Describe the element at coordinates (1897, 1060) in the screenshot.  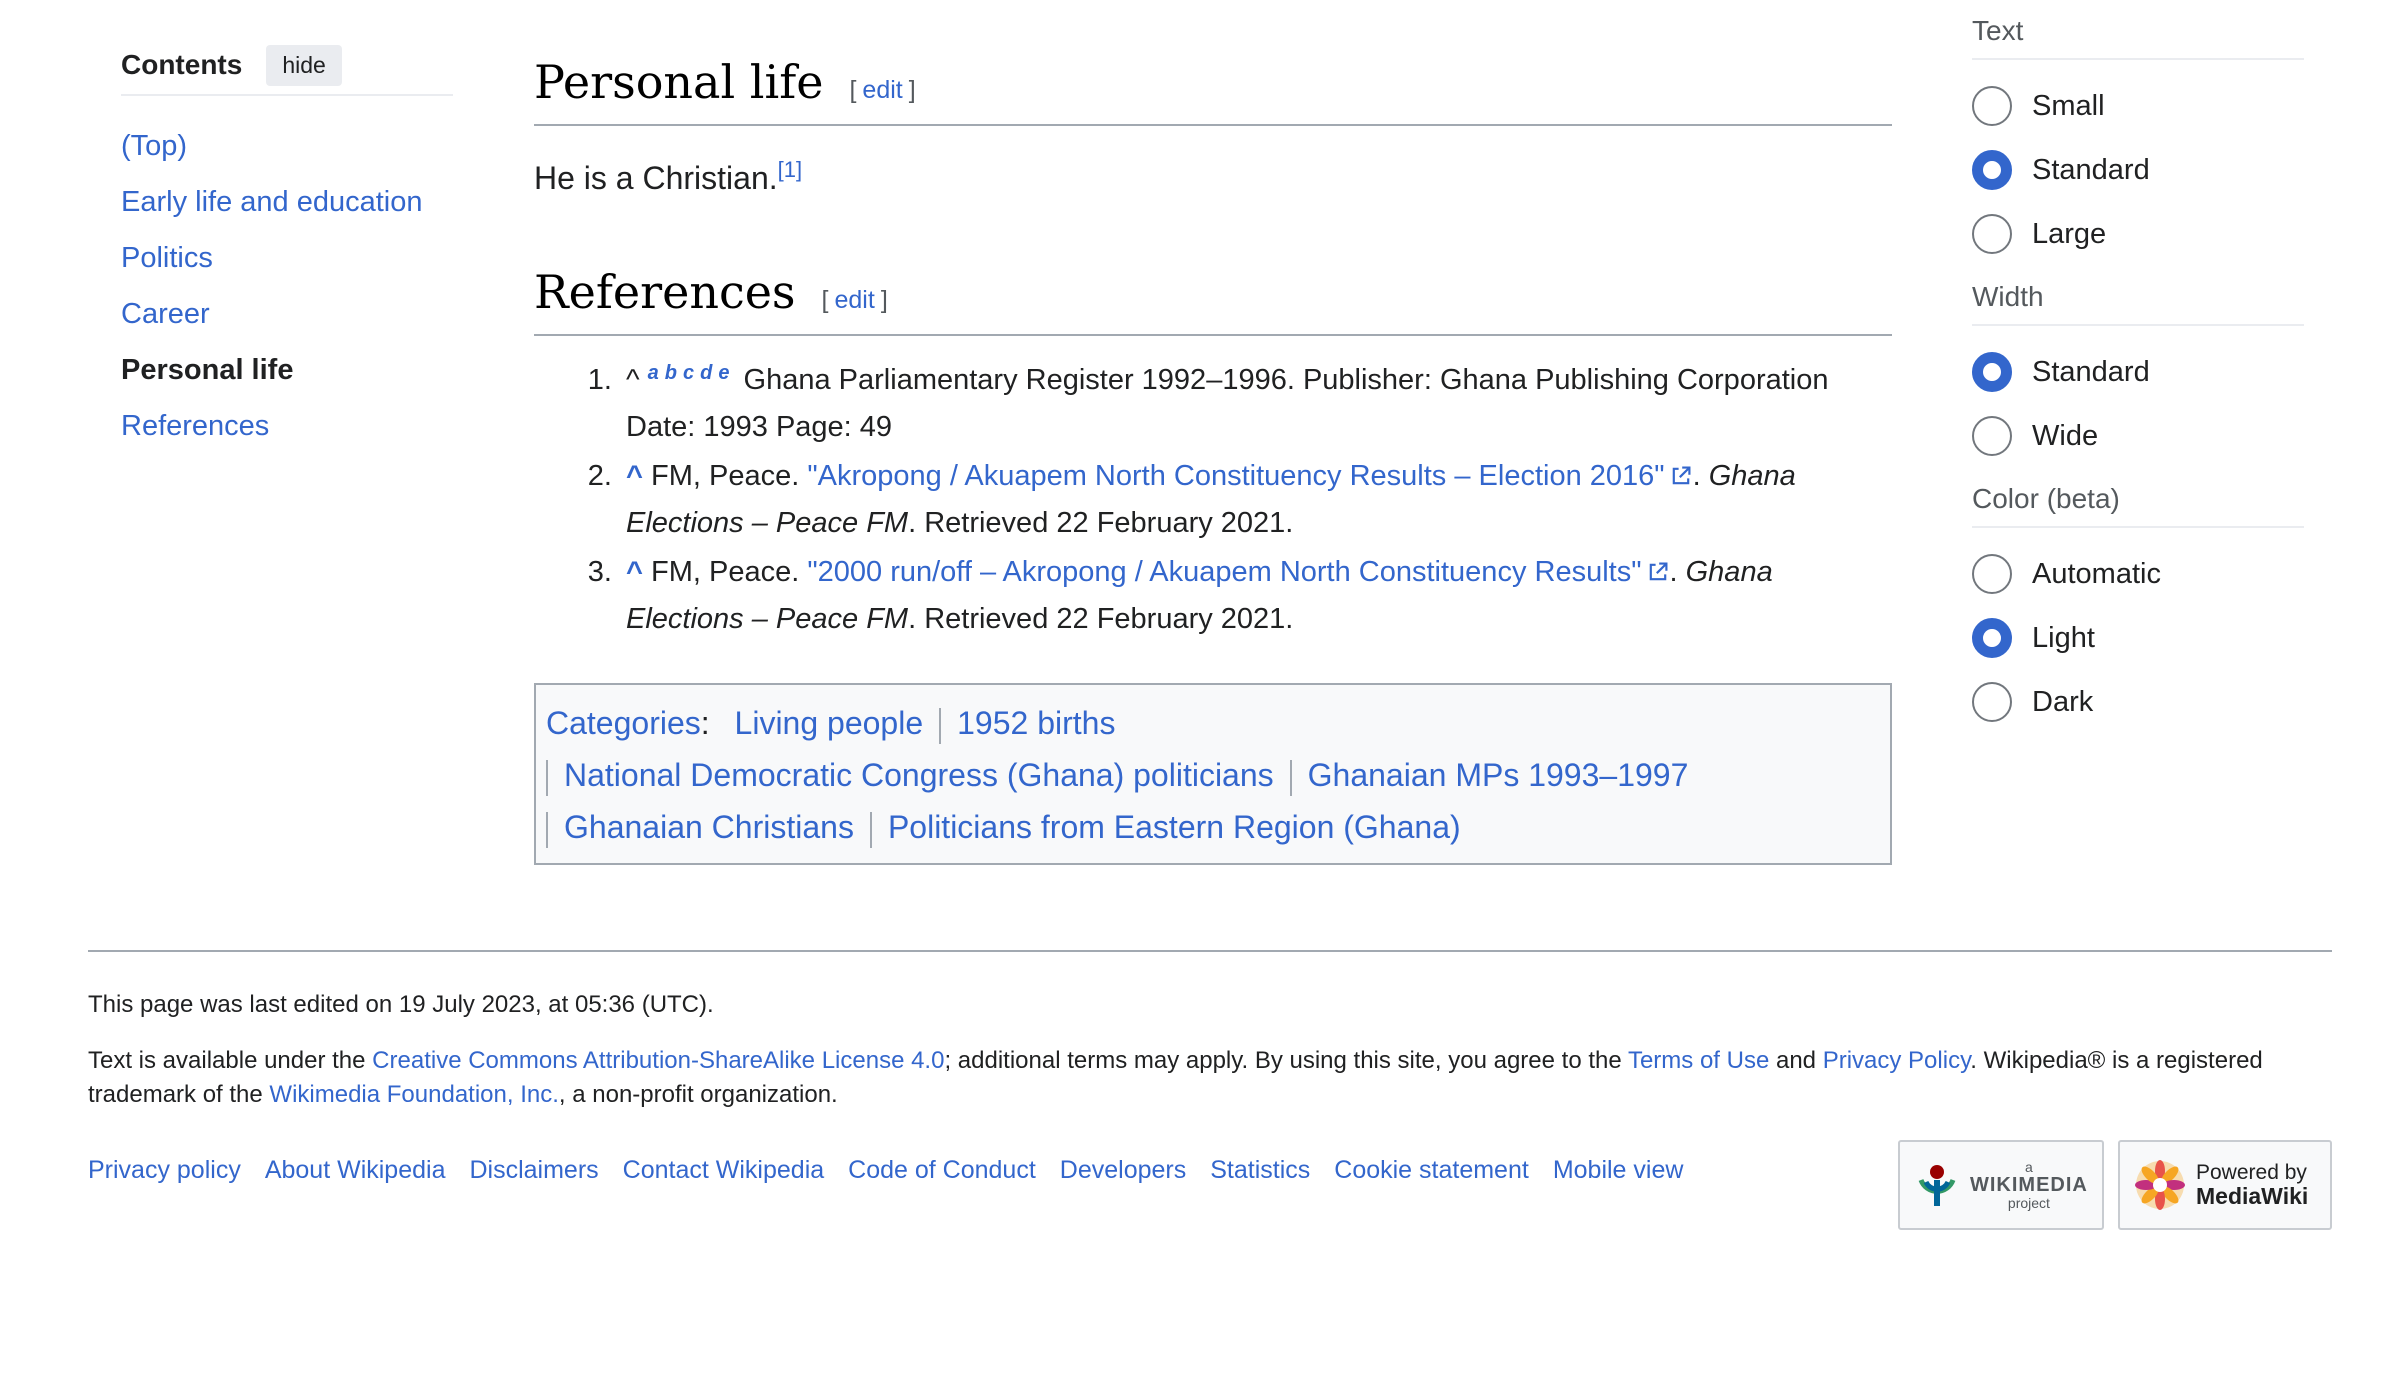
I see `privacy-policy-link: Privacy Policy` at that location.